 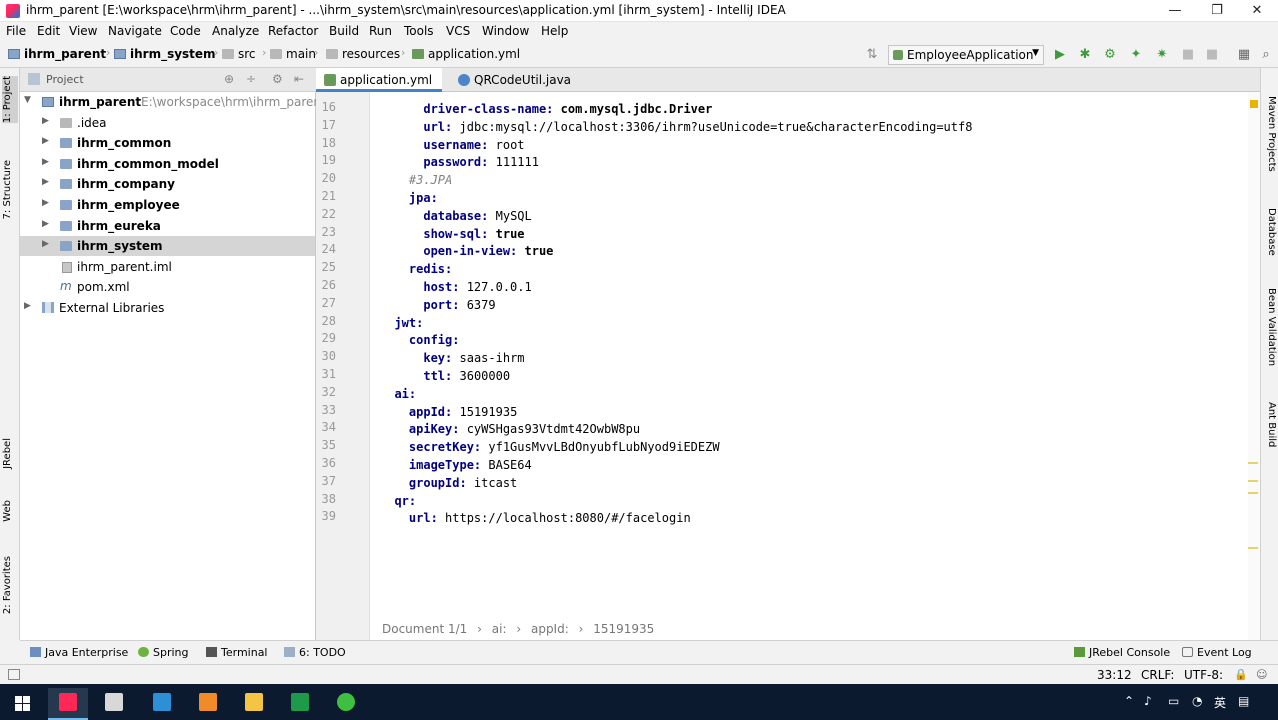 What do you see at coordinates (167, 184) in the screenshot?
I see `tree-item-ihrm-company: ▶ ihrm_company` at bounding box center [167, 184].